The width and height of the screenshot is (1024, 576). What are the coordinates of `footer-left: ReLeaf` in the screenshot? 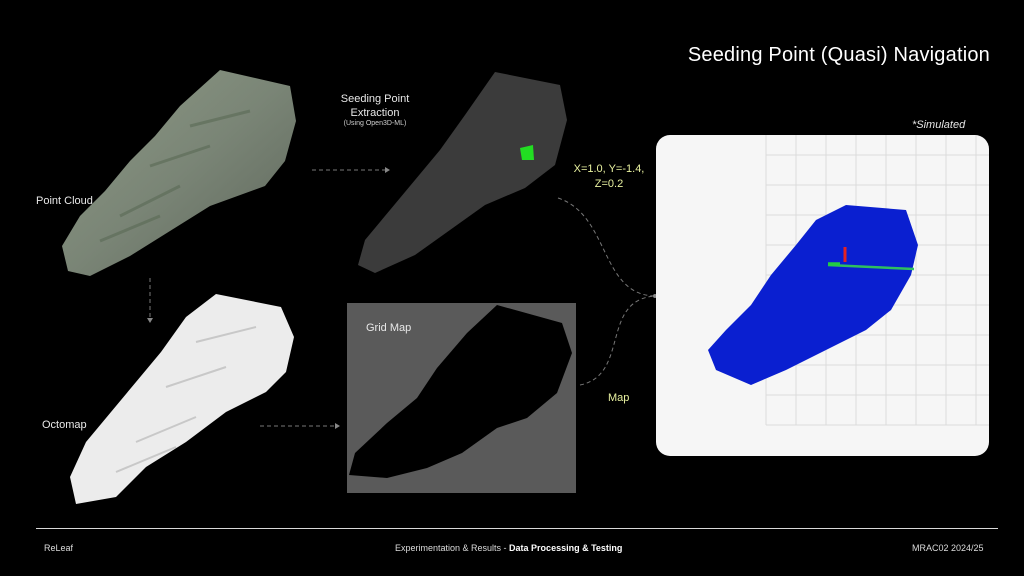 It's located at (59, 548).